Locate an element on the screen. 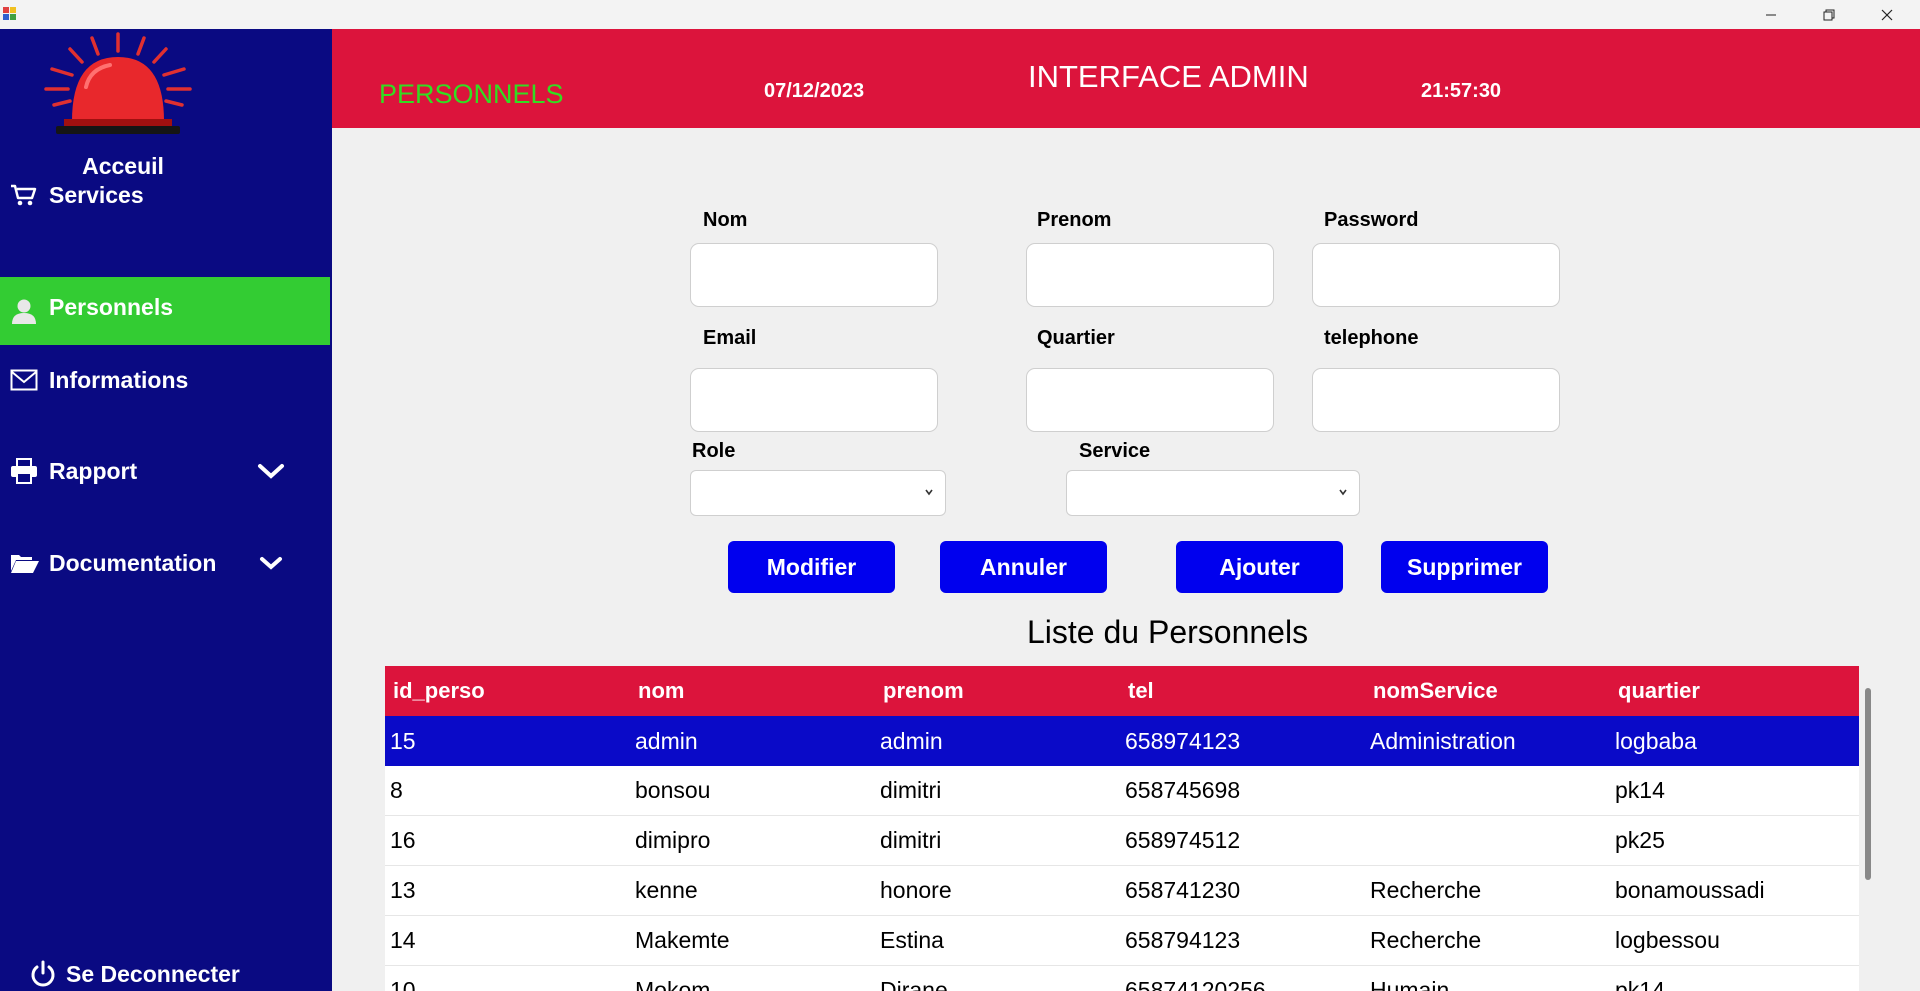  close-button is located at coordinates (1887, 14).